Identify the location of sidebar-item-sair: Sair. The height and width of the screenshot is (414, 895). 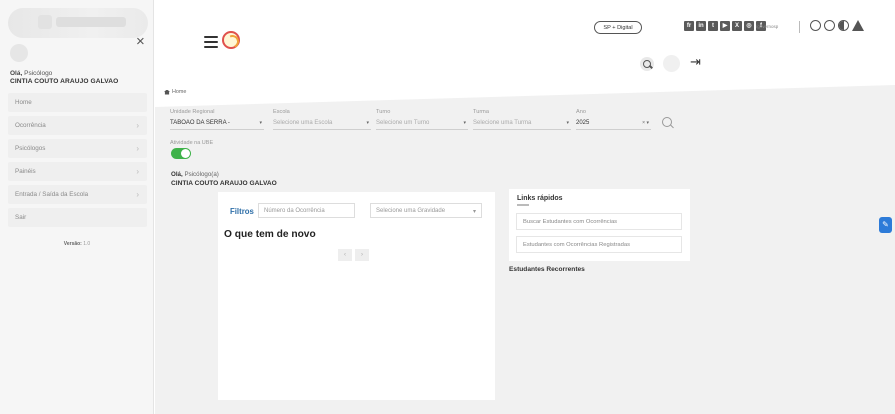
(77, 217).